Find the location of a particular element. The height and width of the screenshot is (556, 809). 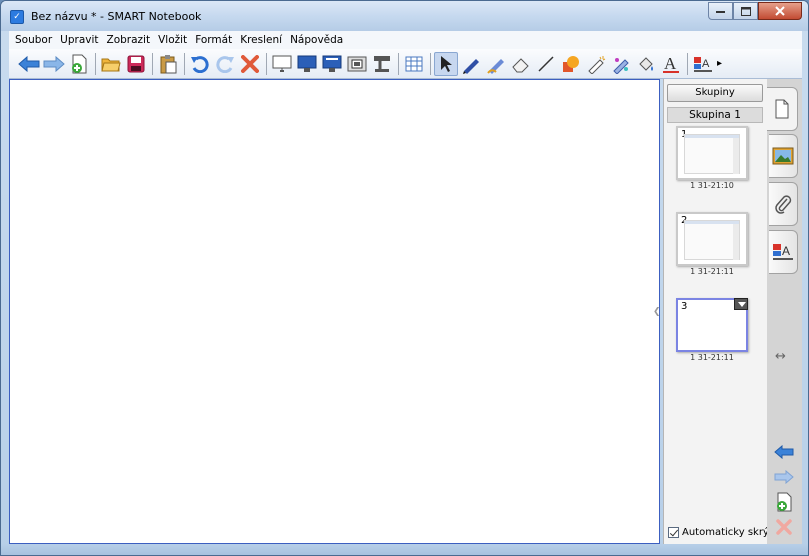

menu-napoveda: Nápověda is located at coordinates (316, 40).